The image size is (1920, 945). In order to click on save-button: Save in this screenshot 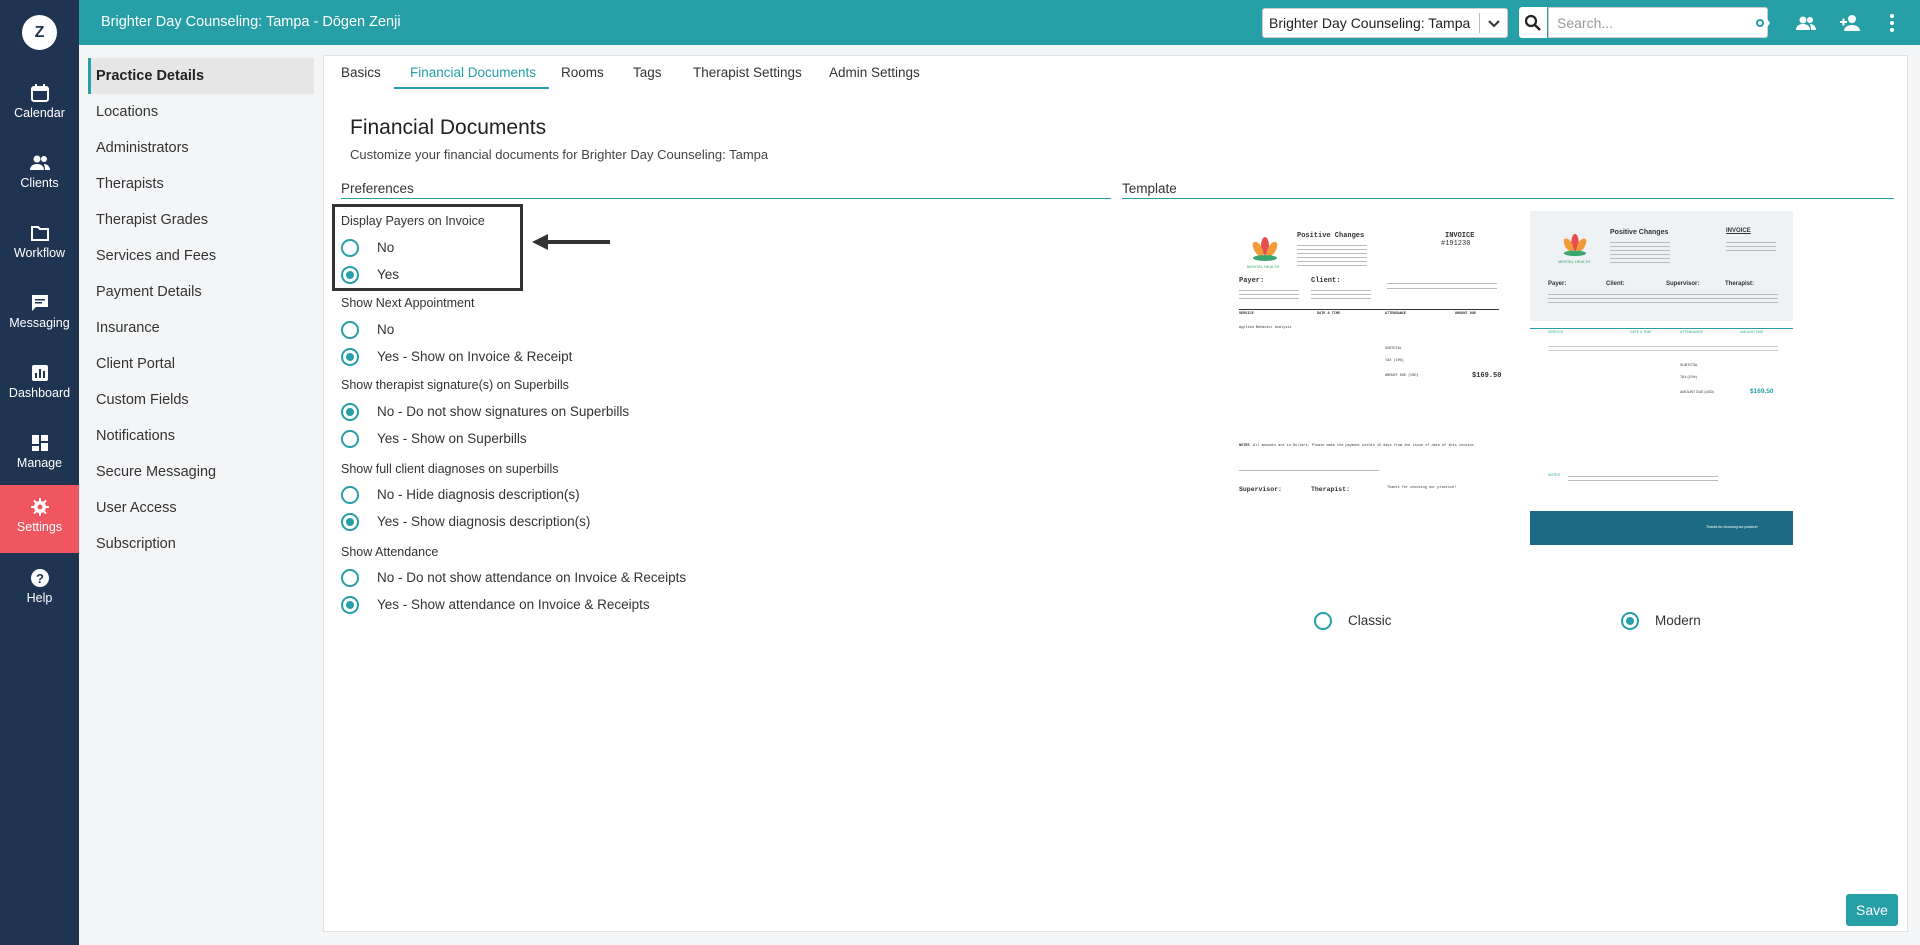, I will do `click(1872, 910)`.